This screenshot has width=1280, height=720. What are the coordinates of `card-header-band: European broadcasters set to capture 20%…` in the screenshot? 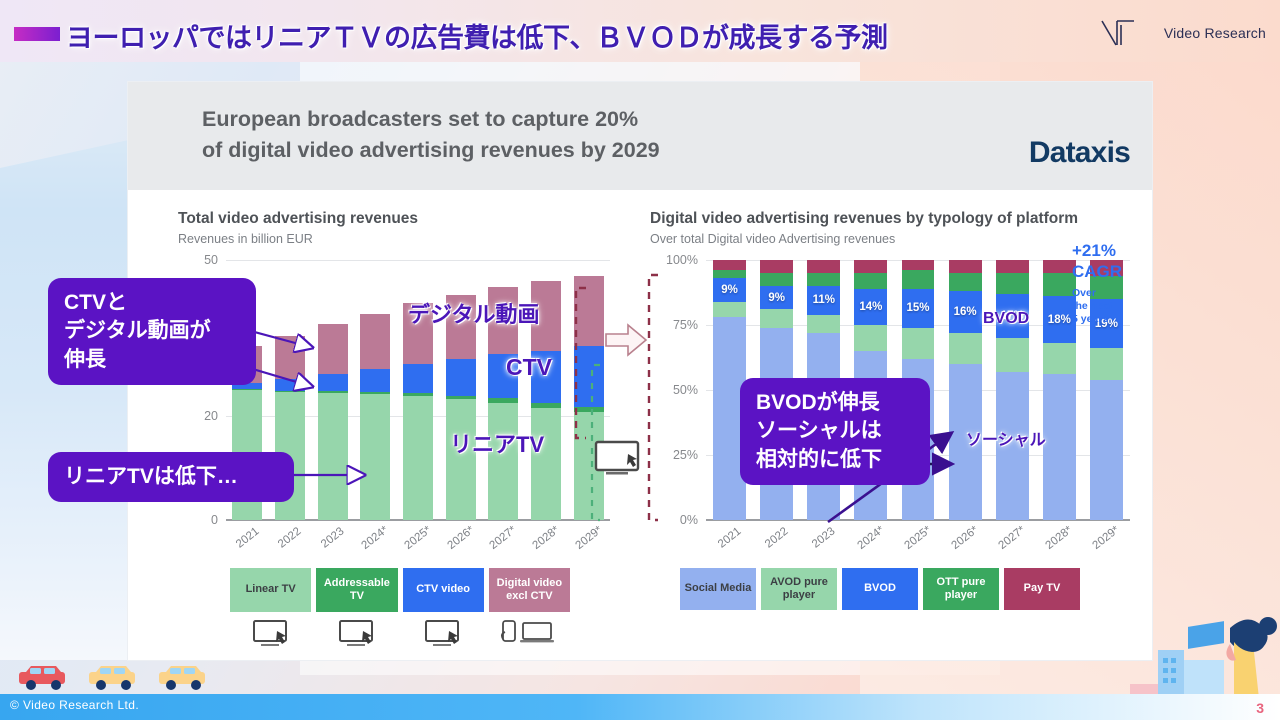 It's located at (640, 136).